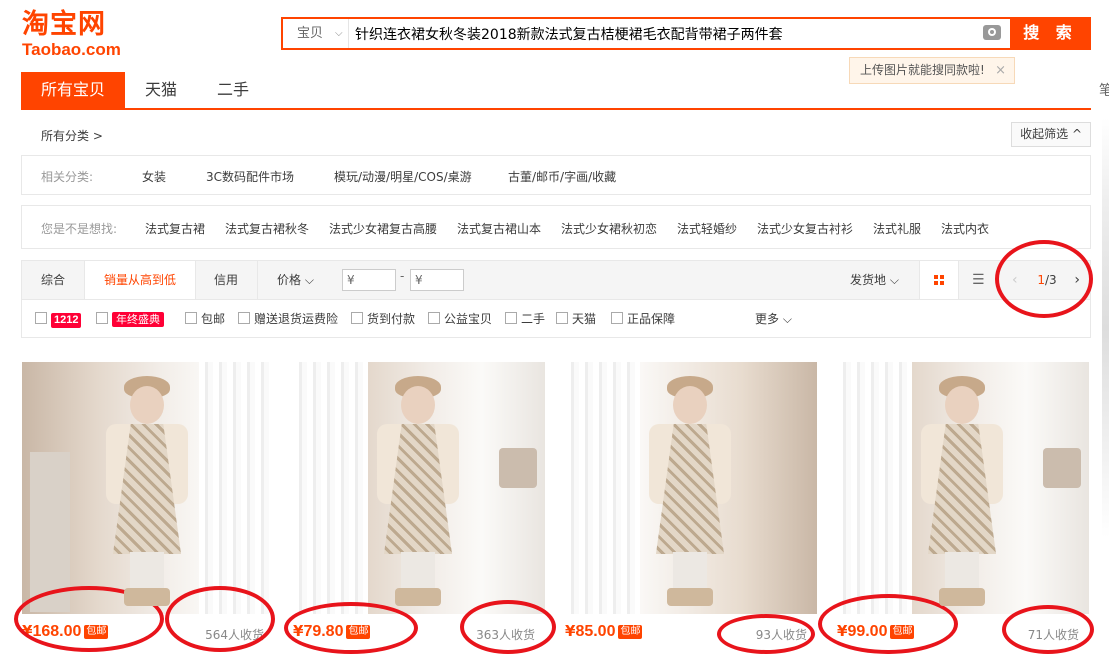  What do you see at coordinates (867, 631) in the screenshot?
I see `product-price: 99.00` at bounding box center [867, 631].